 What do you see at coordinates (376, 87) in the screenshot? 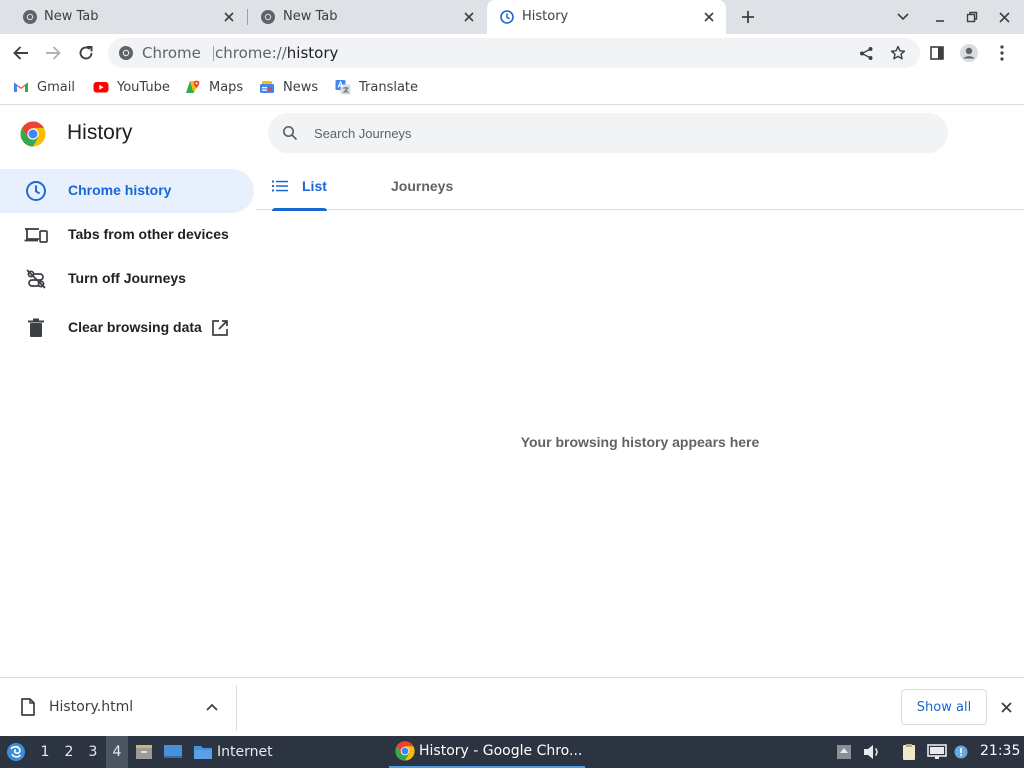
I see `bookmark-translate: Translate` at bounding box center [376, 87].